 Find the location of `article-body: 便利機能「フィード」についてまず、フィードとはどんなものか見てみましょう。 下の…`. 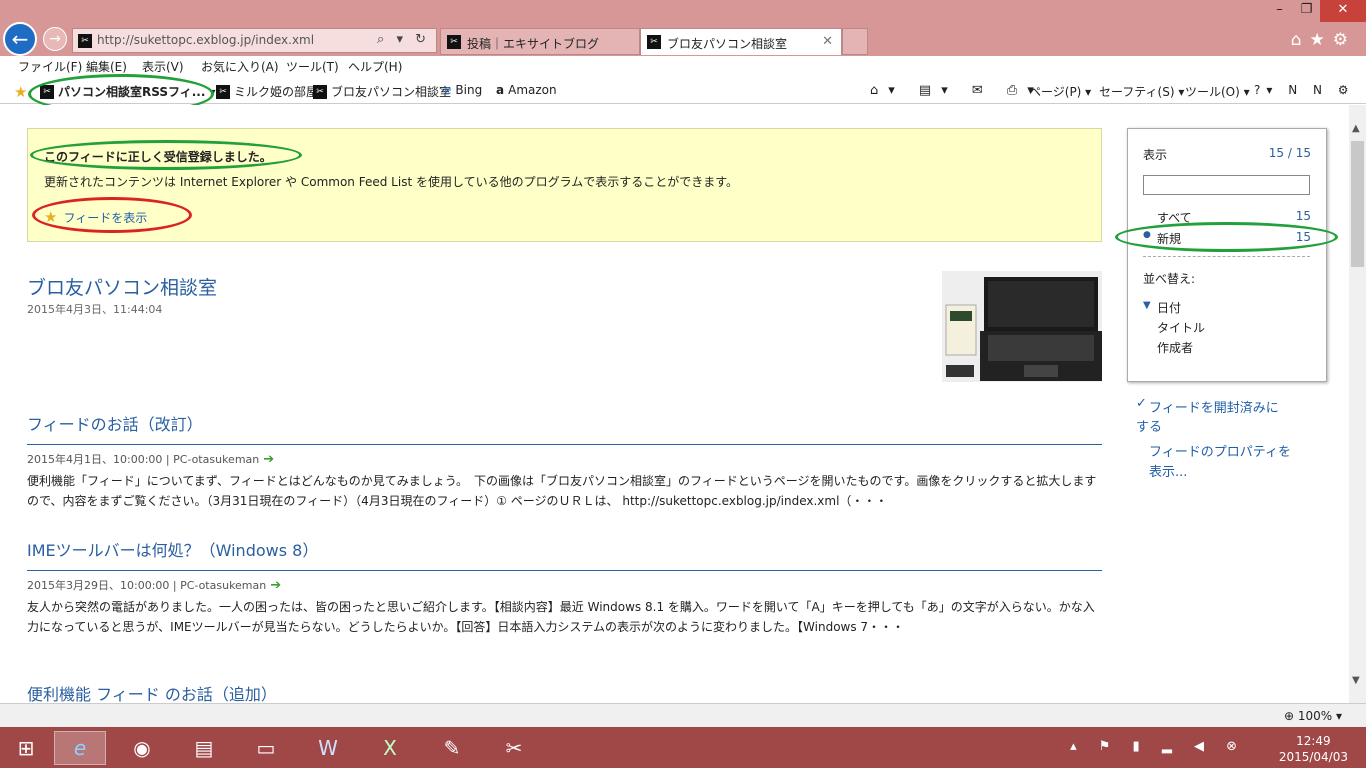

article-body: 便利機能「フィード」についてまず、フィードとはどんなものか見てみましょう。 下の… is located at coordinates (562, 491).